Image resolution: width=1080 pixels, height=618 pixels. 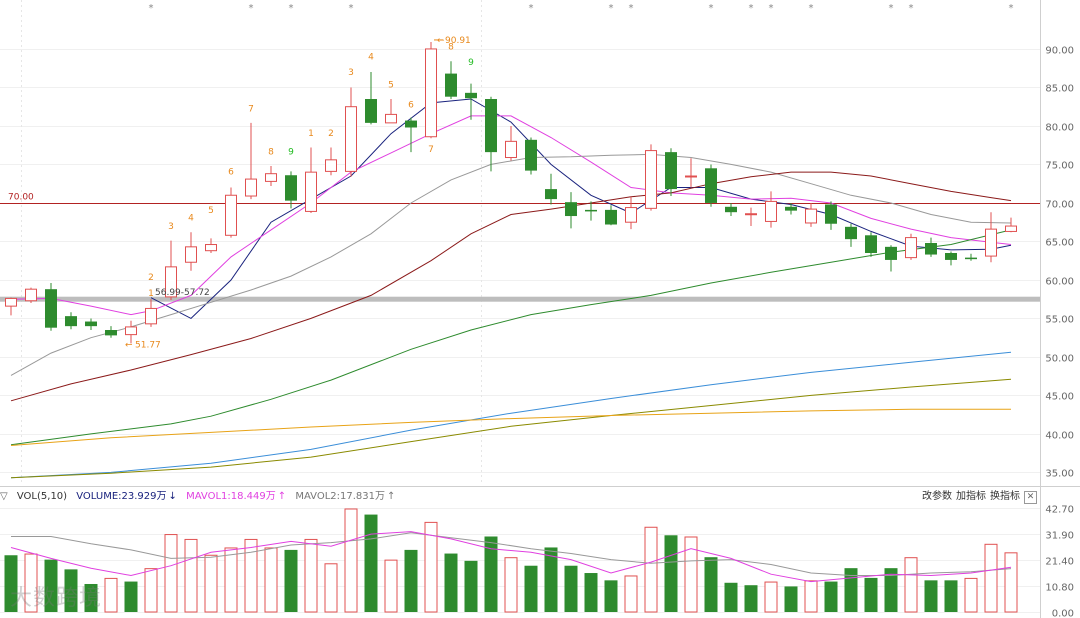 I want to click on price-tick-label: 35.00, so click(x=1059, y=474).